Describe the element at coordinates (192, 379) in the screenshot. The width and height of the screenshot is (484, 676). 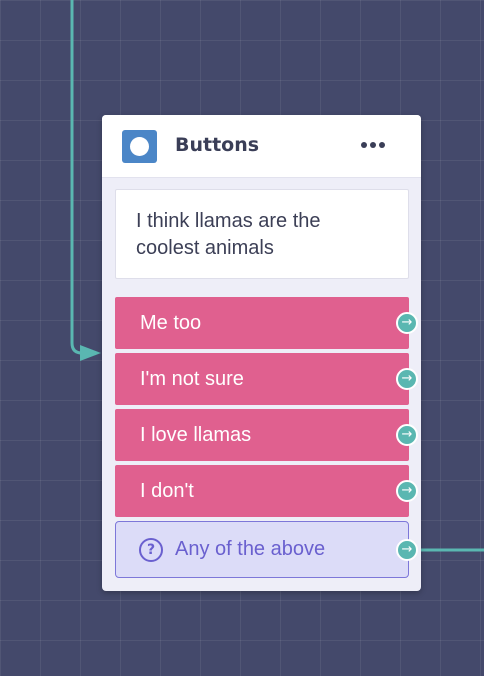
I see `choice-button-label: I'm not sure` at that location.